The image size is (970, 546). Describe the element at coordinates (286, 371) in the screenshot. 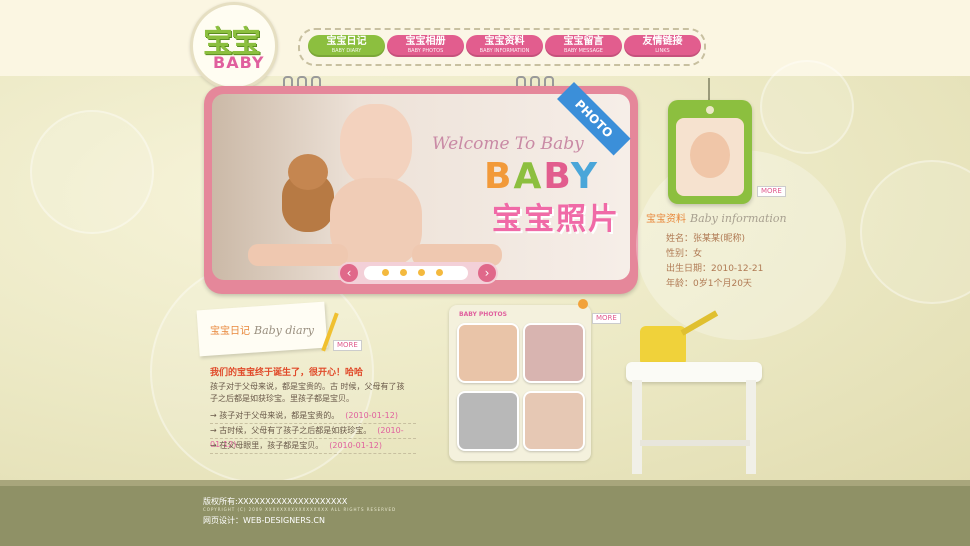

I see `diary-headline: 我们的宝宝终于诞生了，很开心！哈哈` at that location.